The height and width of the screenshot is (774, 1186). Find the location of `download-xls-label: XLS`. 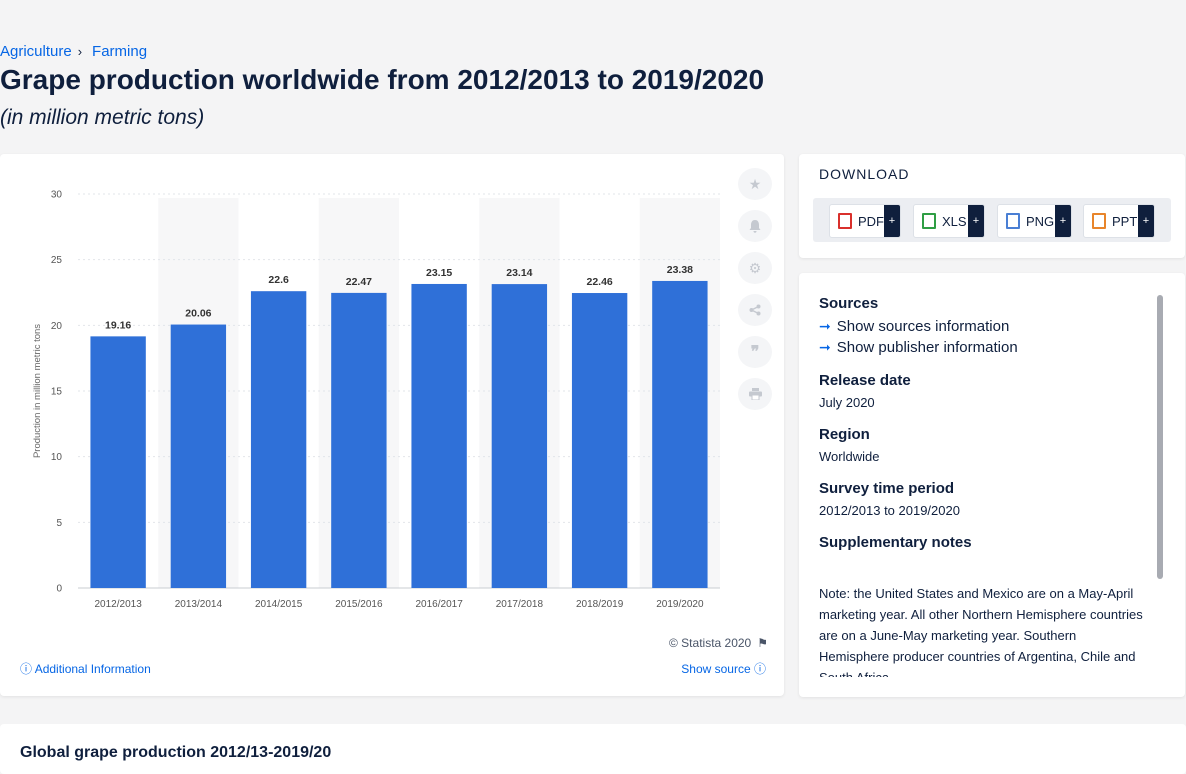

download-xls-label: XLS is located at coordinates (954, 221).